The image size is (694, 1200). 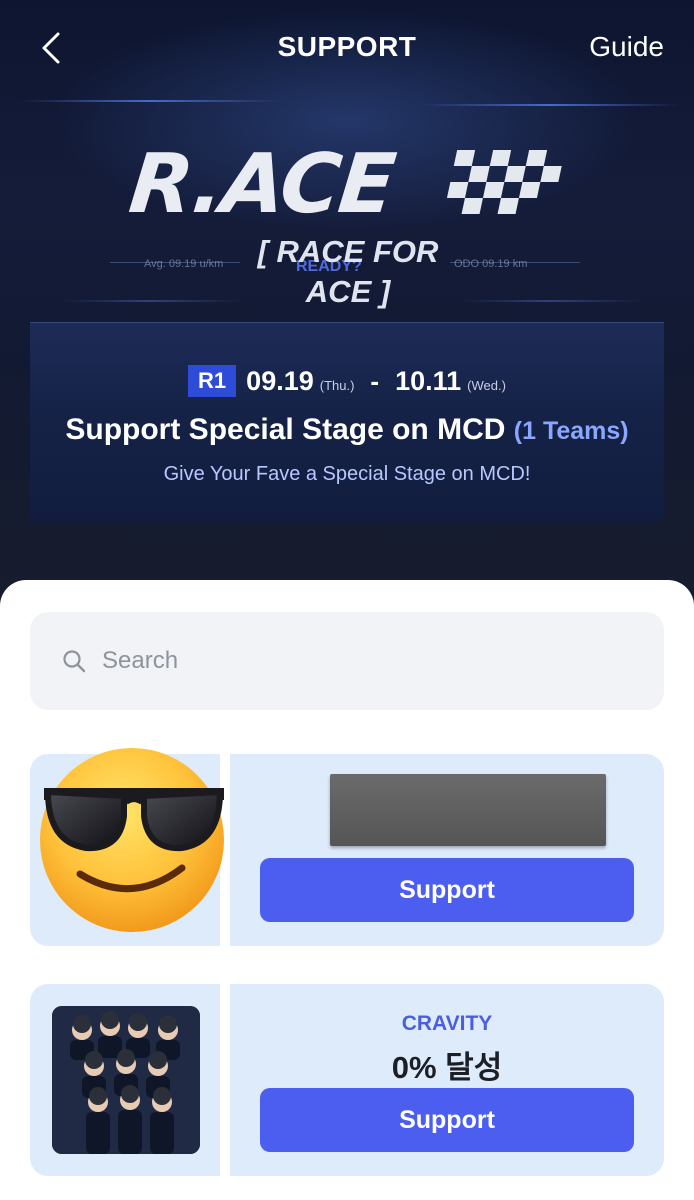 I want to click on hud-label-right: ODO 09.19 km, so click(x=491, y=264).